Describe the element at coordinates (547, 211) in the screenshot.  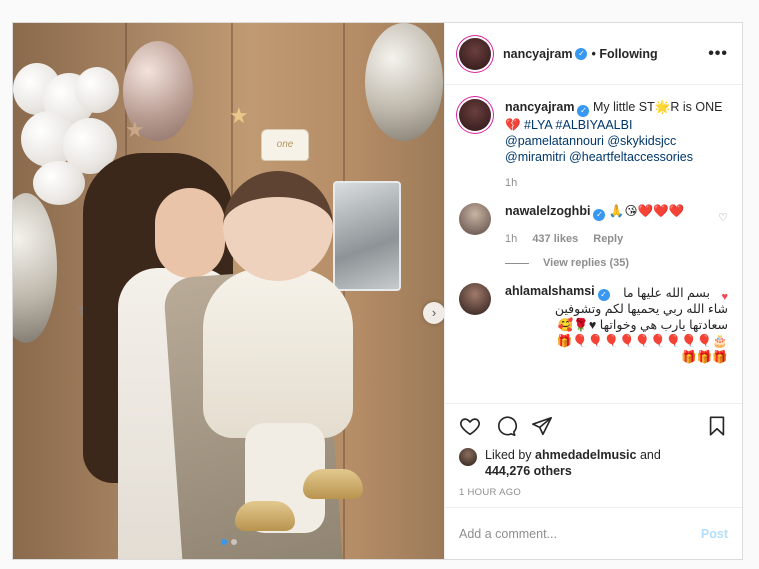
I see `commenter-username: nawalelzoghbi` at that location.